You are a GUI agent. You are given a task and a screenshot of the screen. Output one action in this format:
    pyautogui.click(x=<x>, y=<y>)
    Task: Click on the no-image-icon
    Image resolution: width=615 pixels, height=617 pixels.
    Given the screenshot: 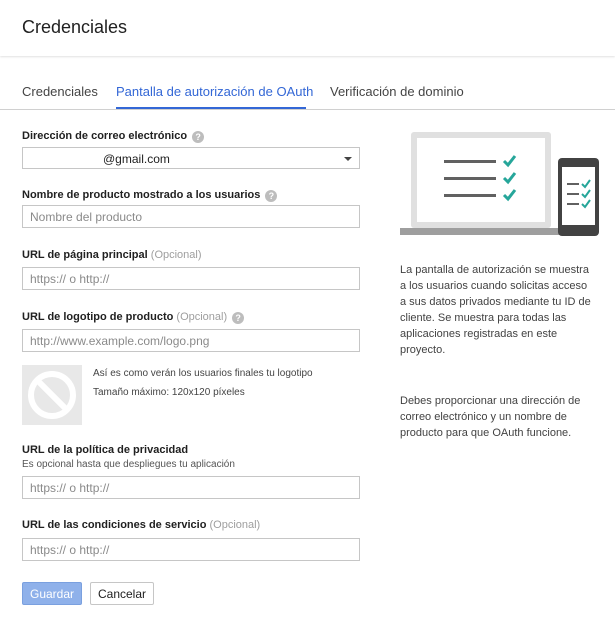 What is the action you would take?
    pyautogui.click(x=52, y=395)
    